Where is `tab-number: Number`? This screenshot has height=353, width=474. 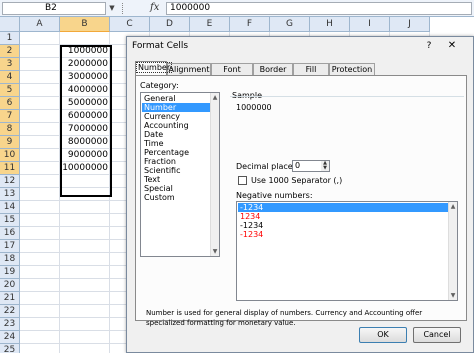
tab-number: Number is located at coordinates (154, 68).